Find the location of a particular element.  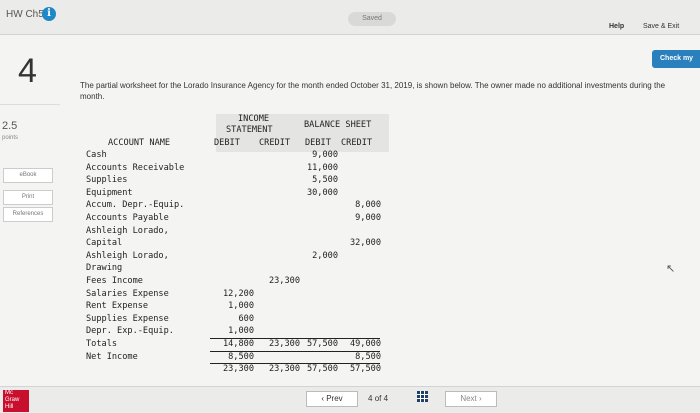

question-number: 4 is located at coordinates (27, 71).